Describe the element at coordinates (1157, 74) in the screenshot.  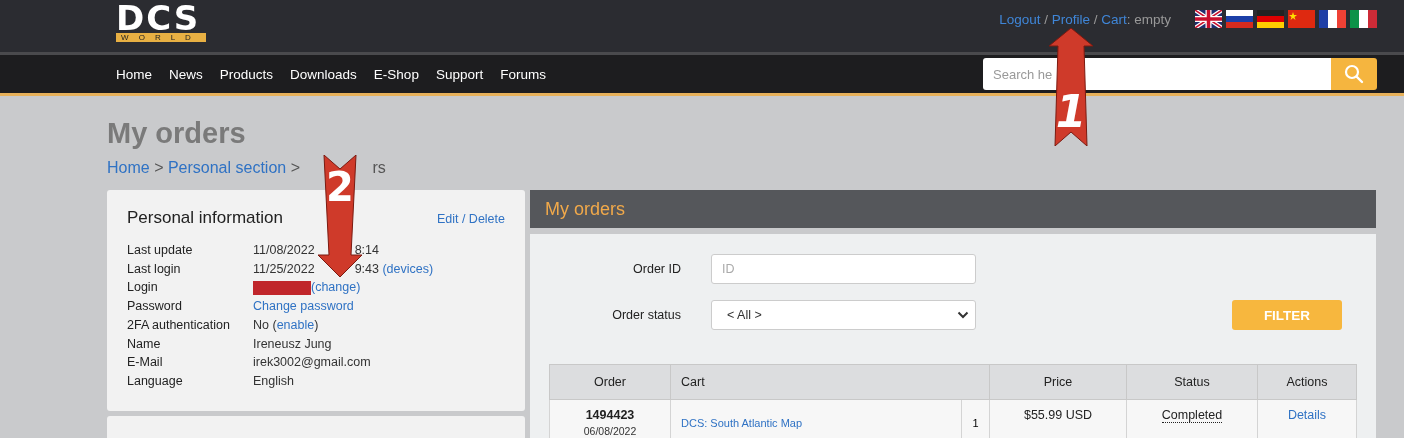
I see `search-field: Search he` at that location.